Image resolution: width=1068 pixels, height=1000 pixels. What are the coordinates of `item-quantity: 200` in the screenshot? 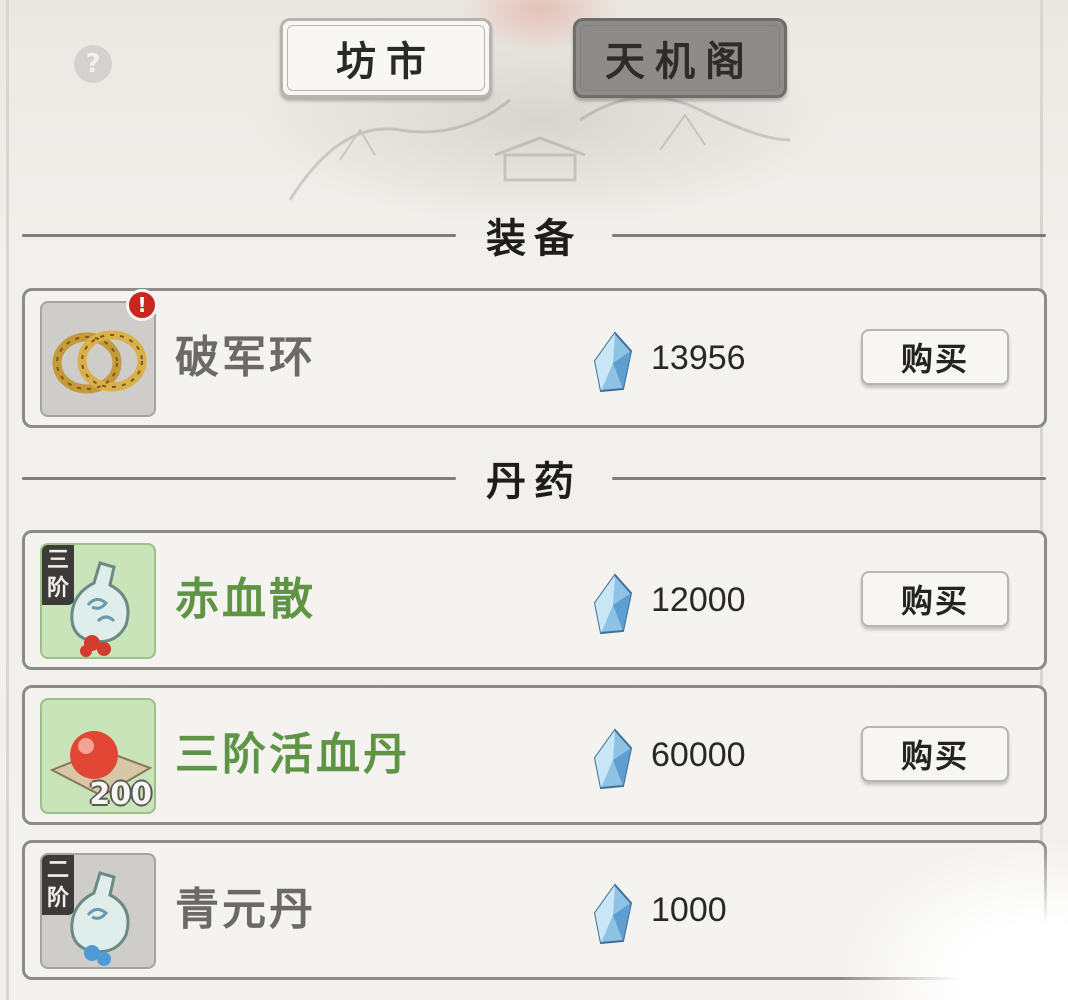 It's located at (120, 794).